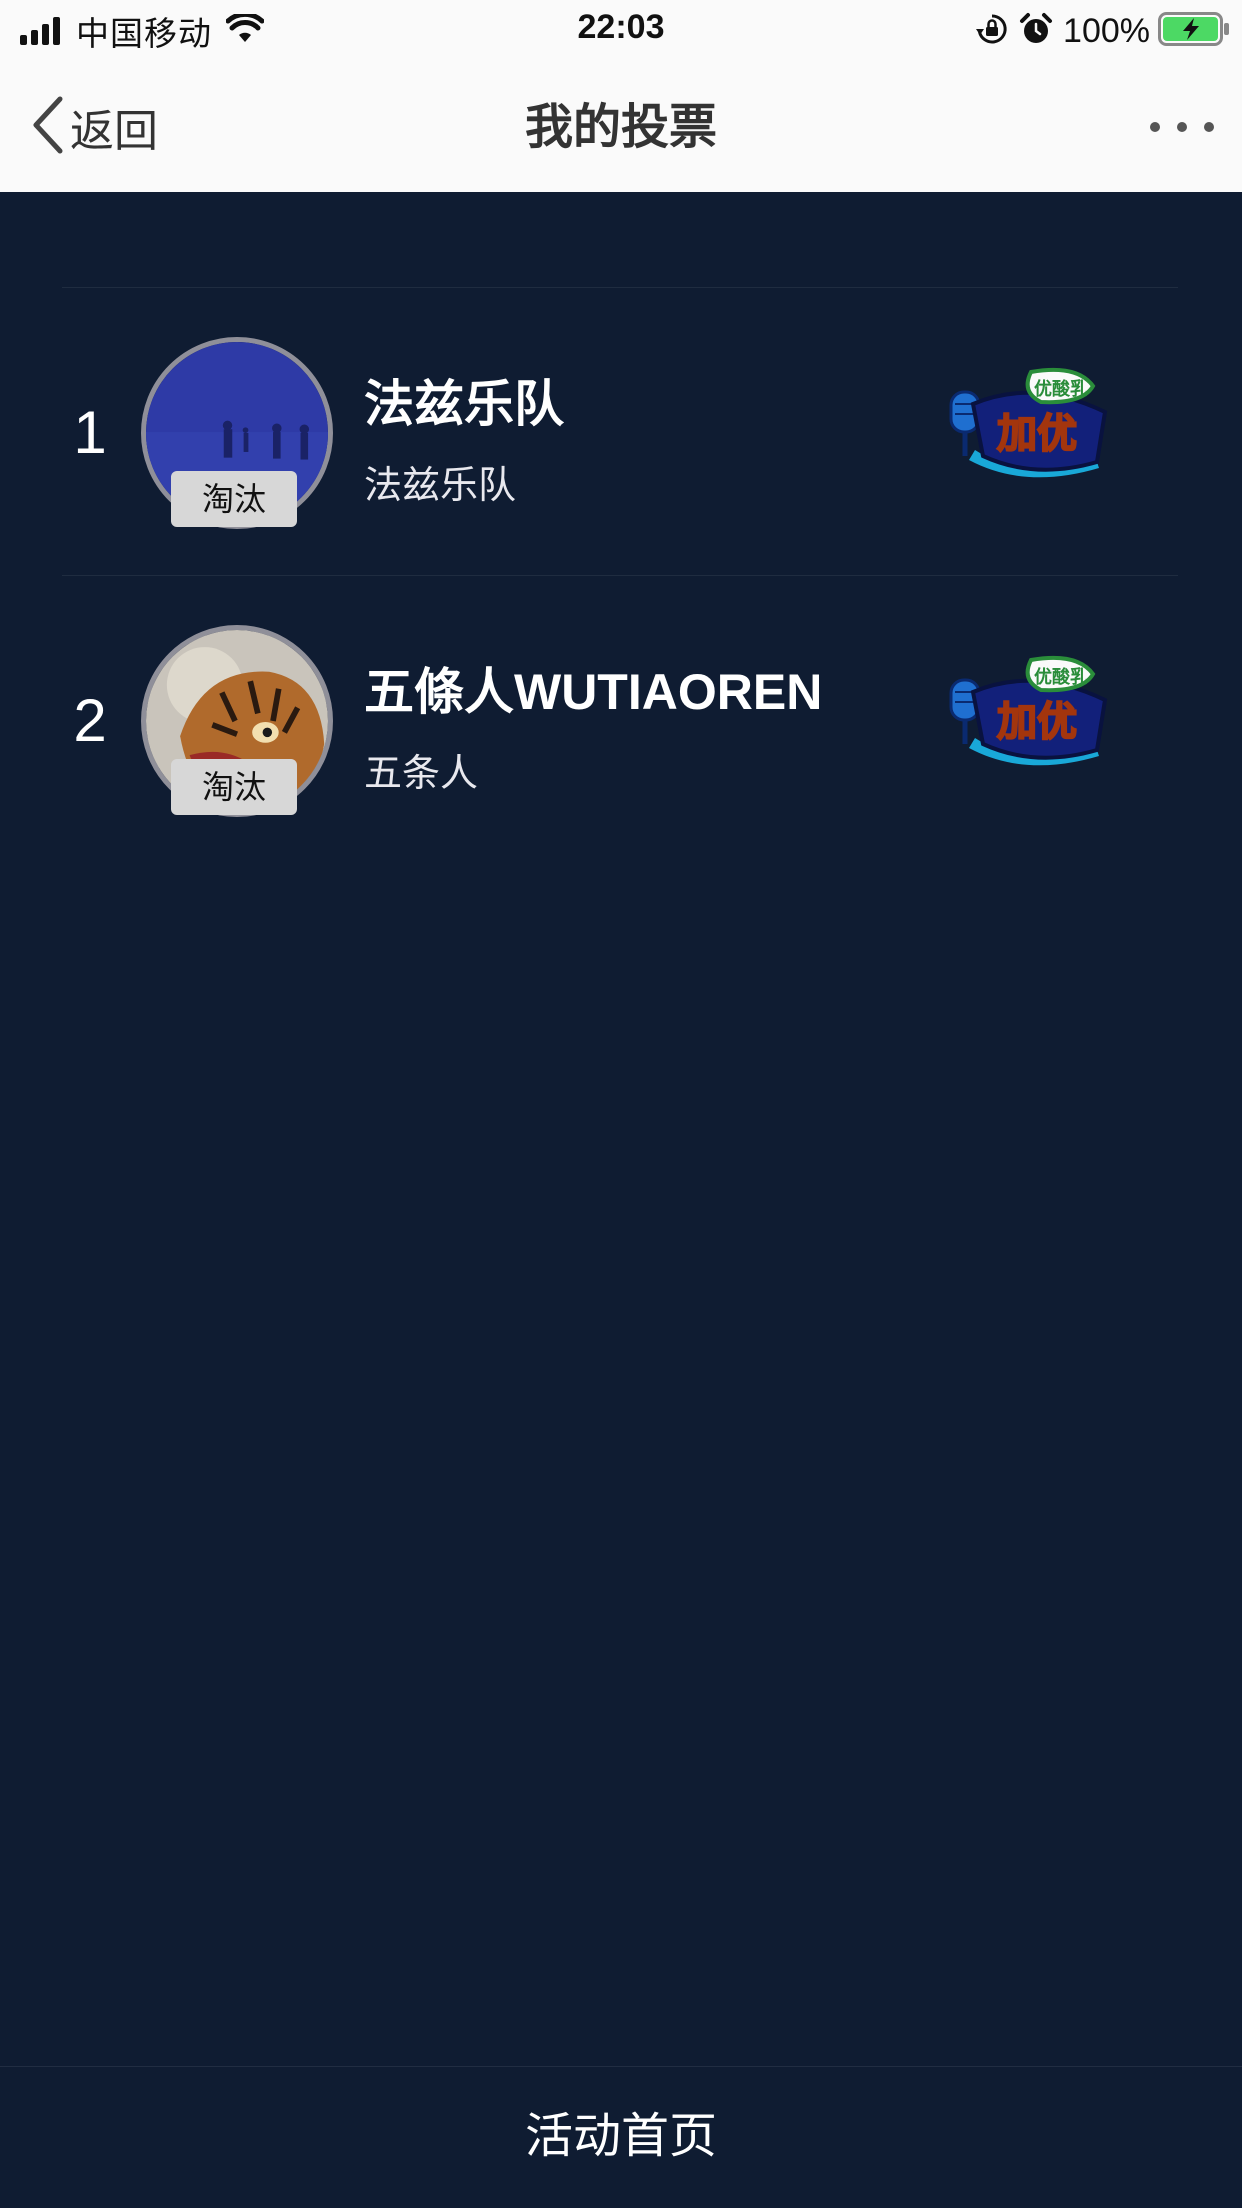 This screenshot has width=1242, height=2208. I want to click on footer-bar: 活动首页, so click(621, 2137).